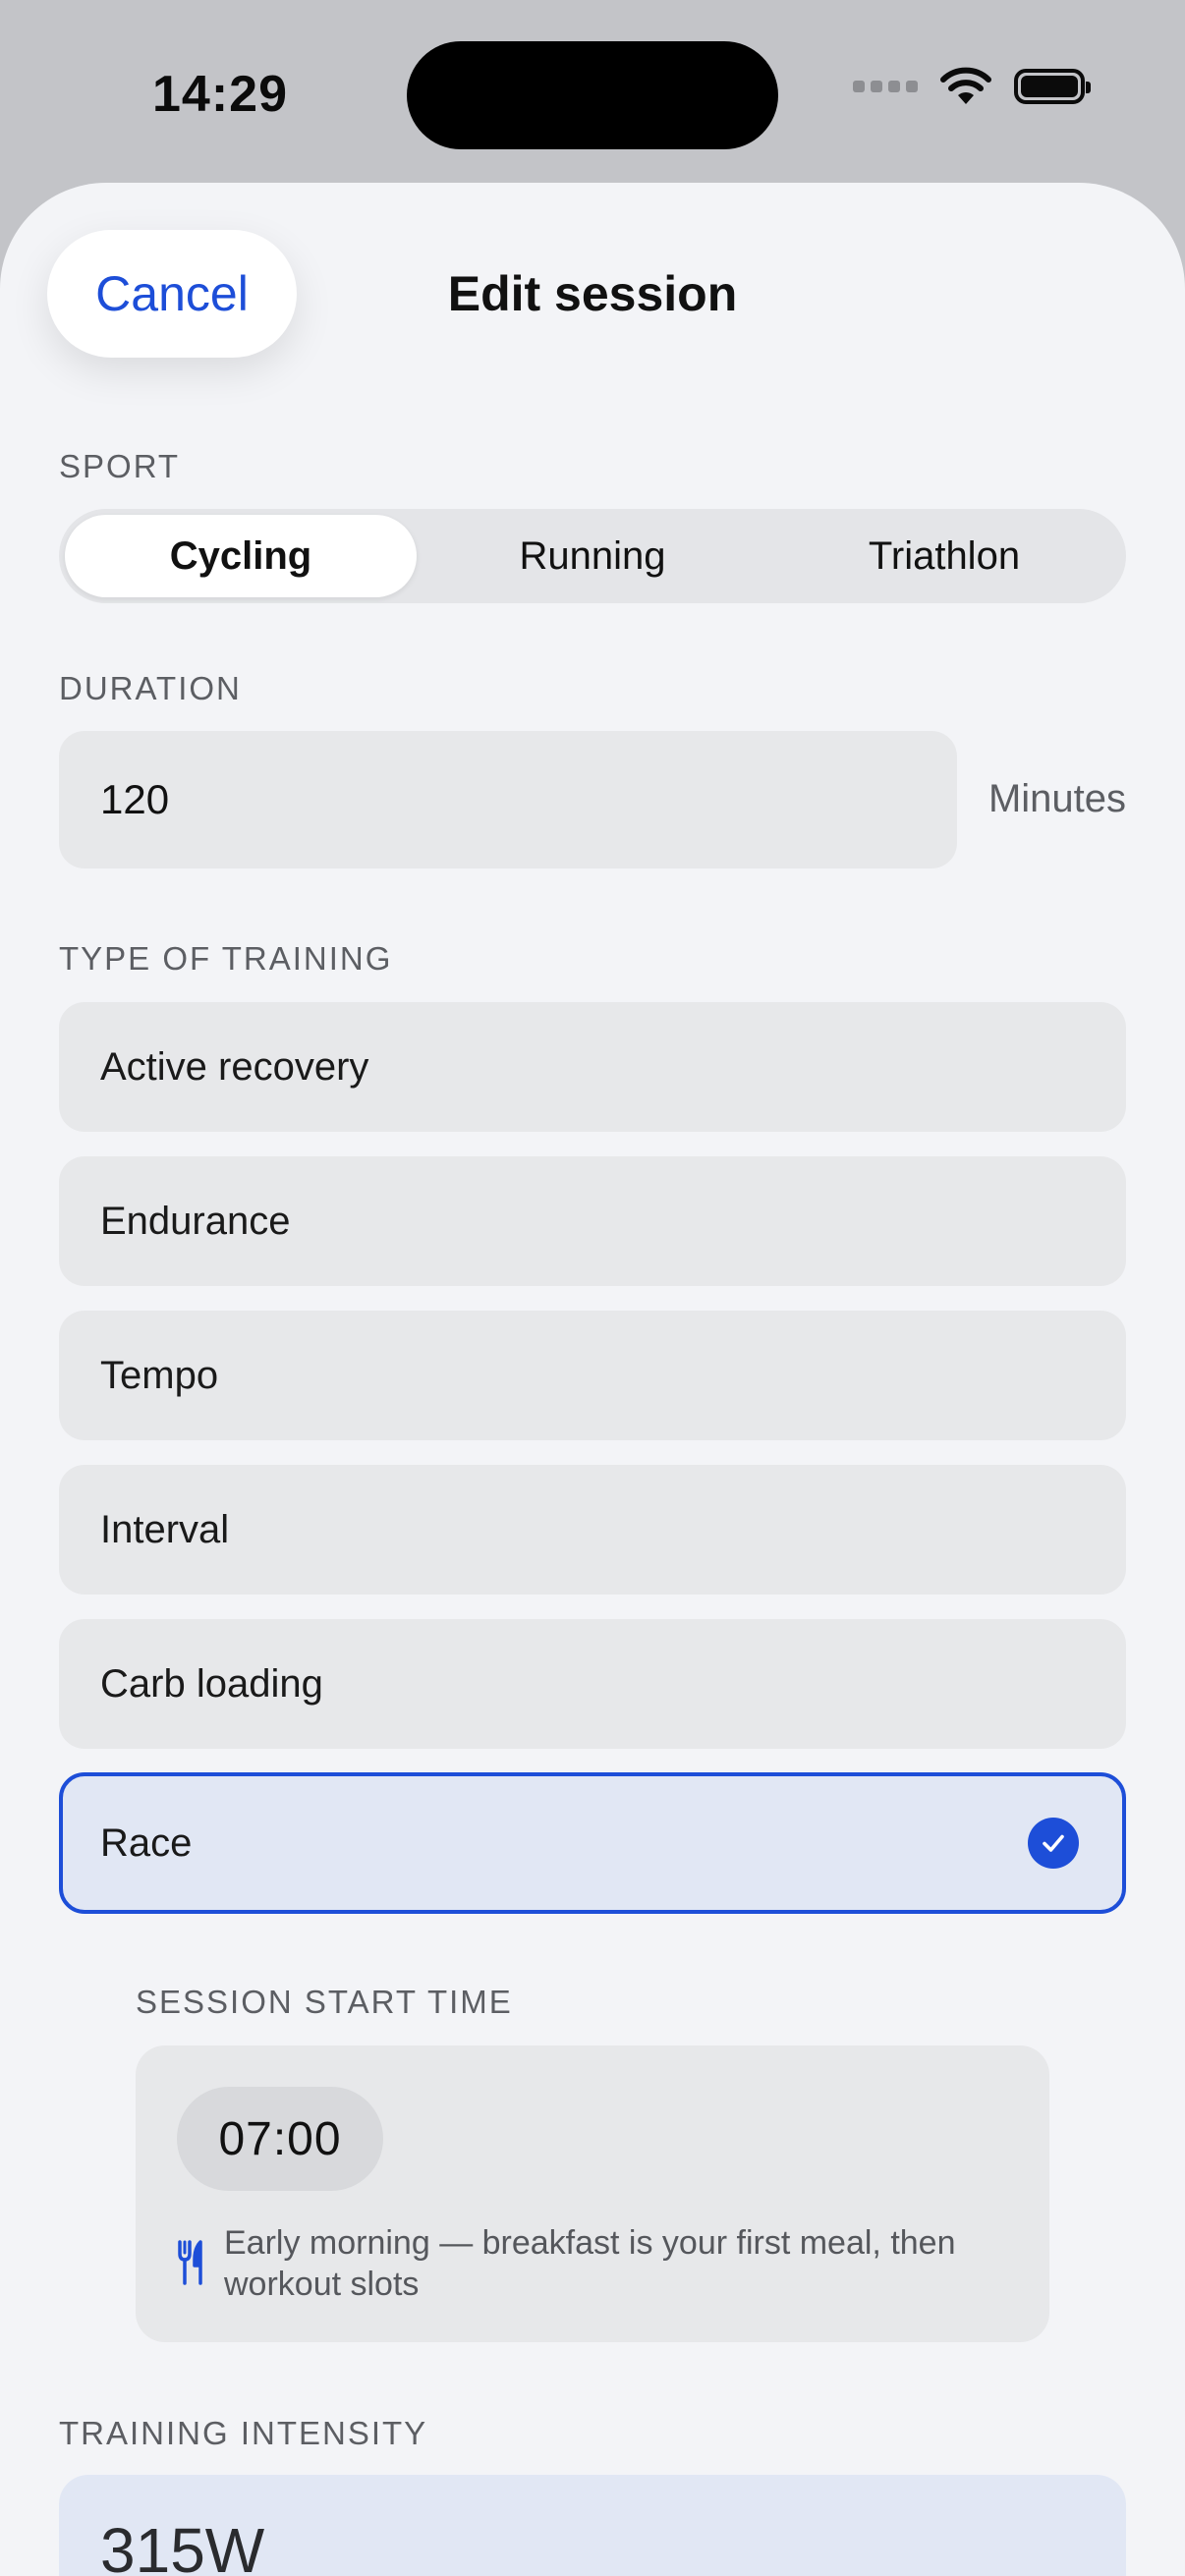 The width and height of the screenshot is (1185, 2576). I want to click on sport-segmented-control: Cycling Running Triathlon, so click(592, 556).